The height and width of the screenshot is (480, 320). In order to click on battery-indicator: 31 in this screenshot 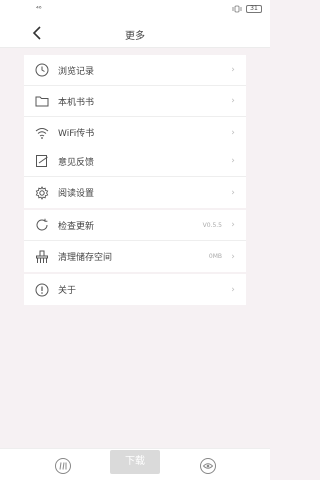, I will do `click(254, 9)`.